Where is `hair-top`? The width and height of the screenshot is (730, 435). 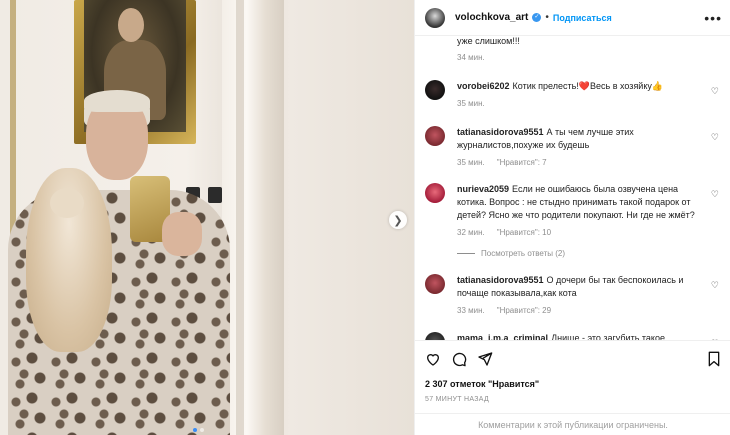 hair-top is located at coordinates (117, 101).